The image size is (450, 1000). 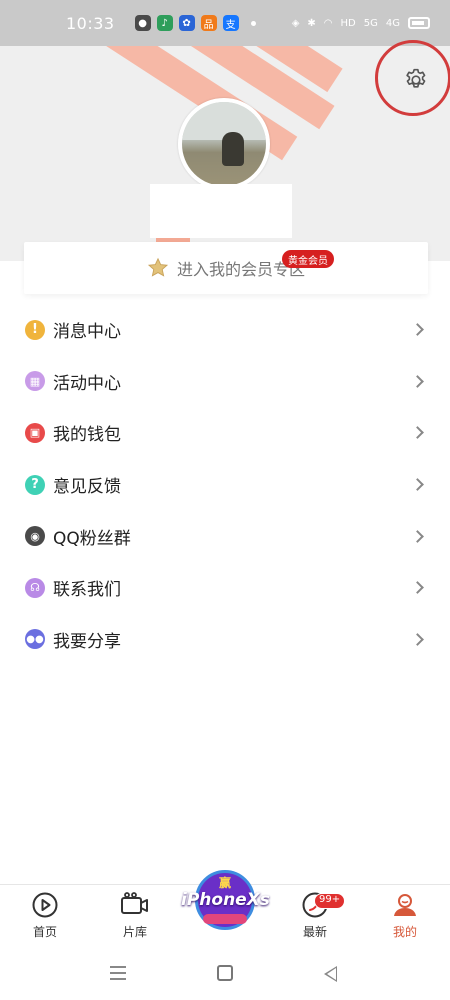 What do you see at coordinates (35, 329) in the screenshot?
I see `alert-icon: !` at bounding box center [35, 329].